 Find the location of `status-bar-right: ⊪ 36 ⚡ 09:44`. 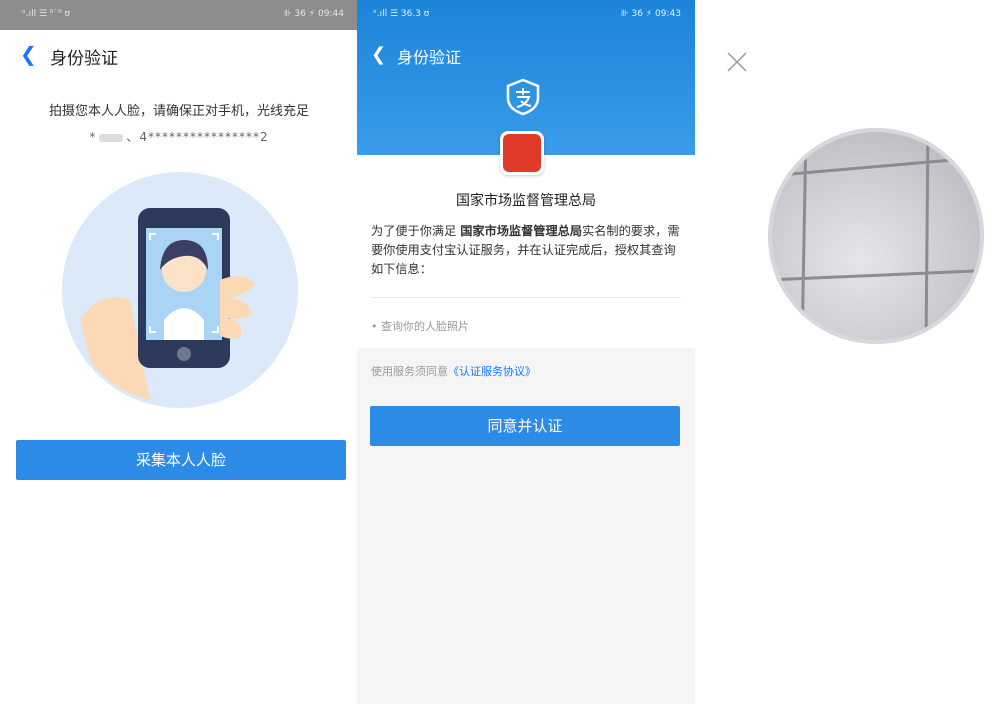

status-bar-right: ⊪ 36 ⚡ 09:44 is located at coordinates (313, 14).